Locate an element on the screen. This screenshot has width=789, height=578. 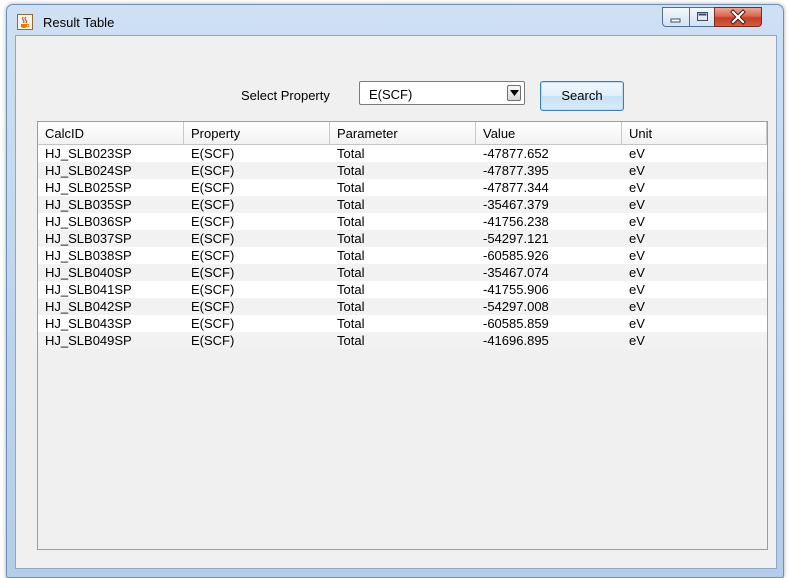
property-select: E(SCF) is located at coordinates (442, 93).